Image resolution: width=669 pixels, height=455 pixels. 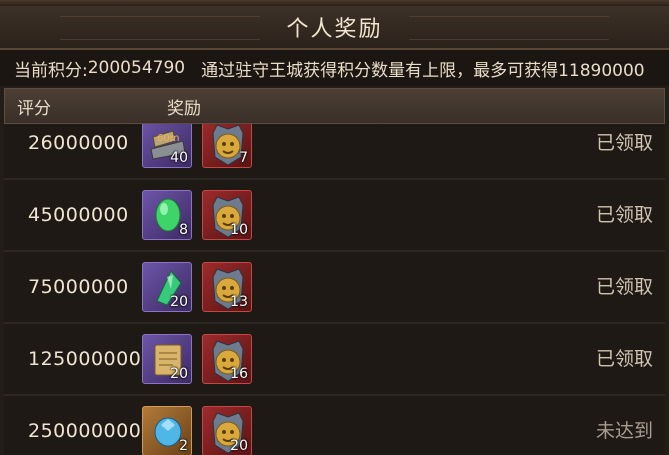 I want to click on reward-row: 250000000 2 20 未达到, so click(x=334, y=425).